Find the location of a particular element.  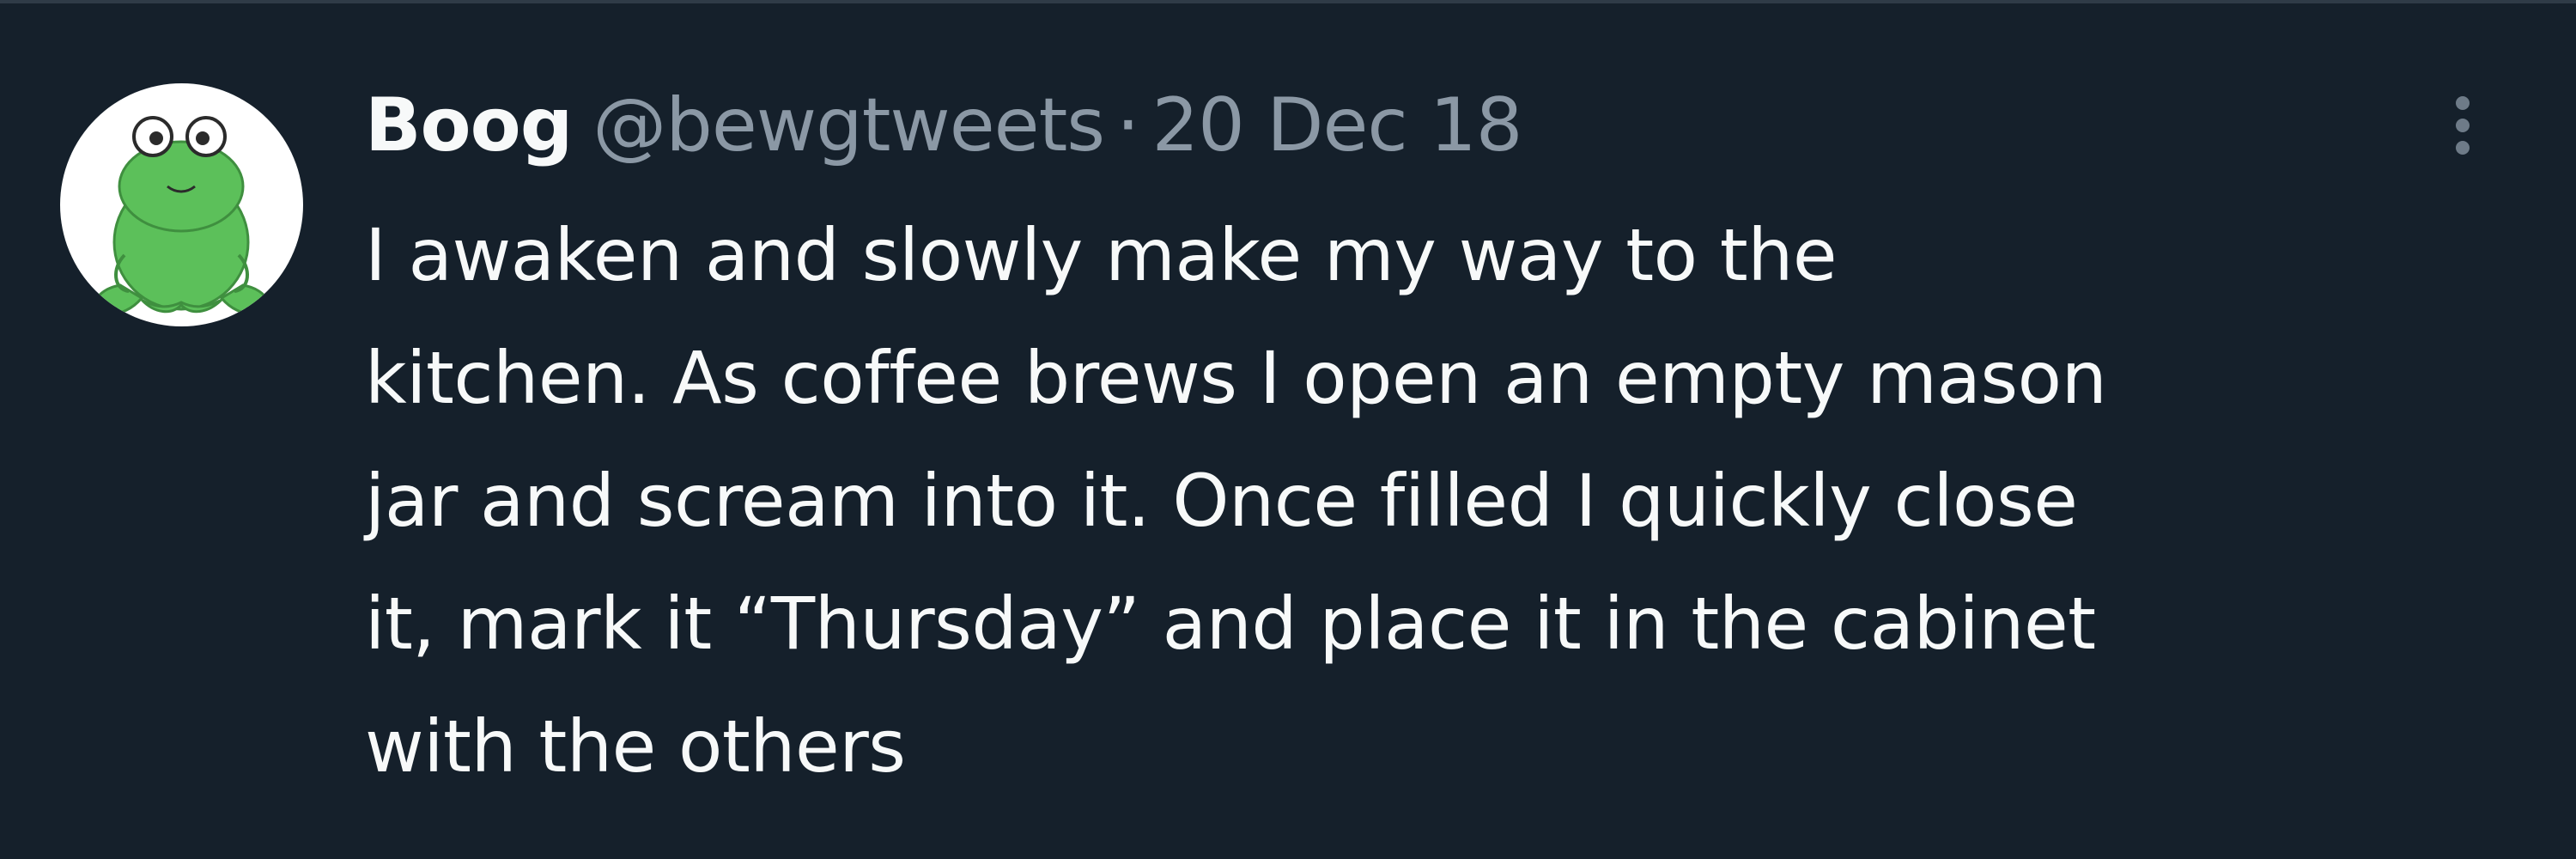

avatar is located at coordinates (181, 205).